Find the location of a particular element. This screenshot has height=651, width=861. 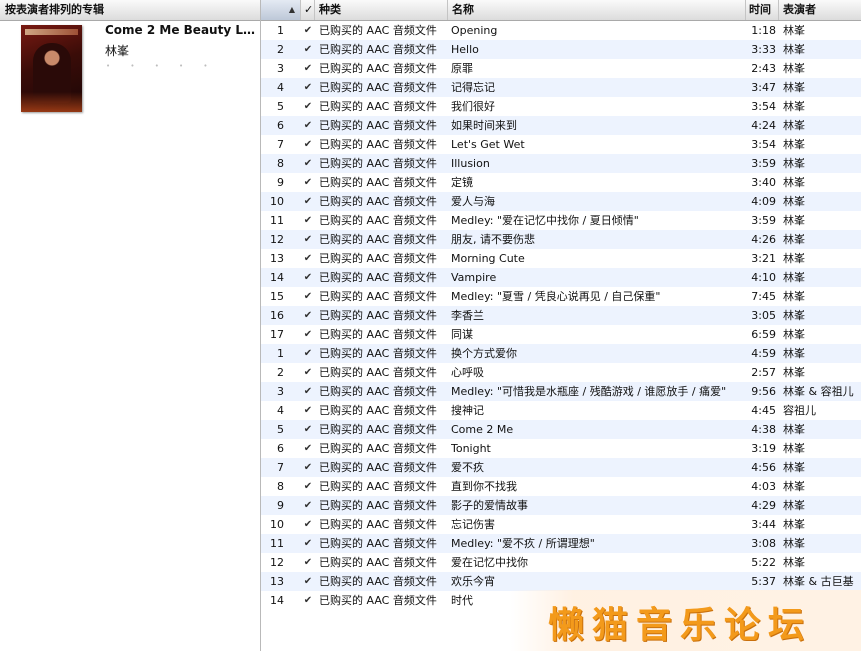

column-header-kind: 种类 is located at coordinates (381, 10).